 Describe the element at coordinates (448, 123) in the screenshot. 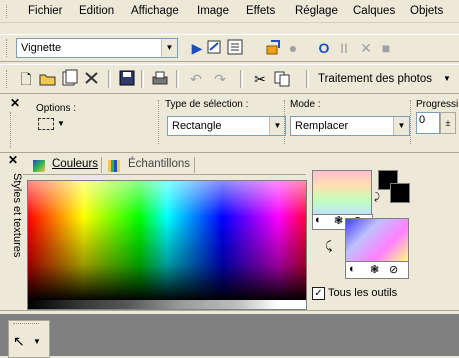

I see `progressive-stepper: ±` at that location.